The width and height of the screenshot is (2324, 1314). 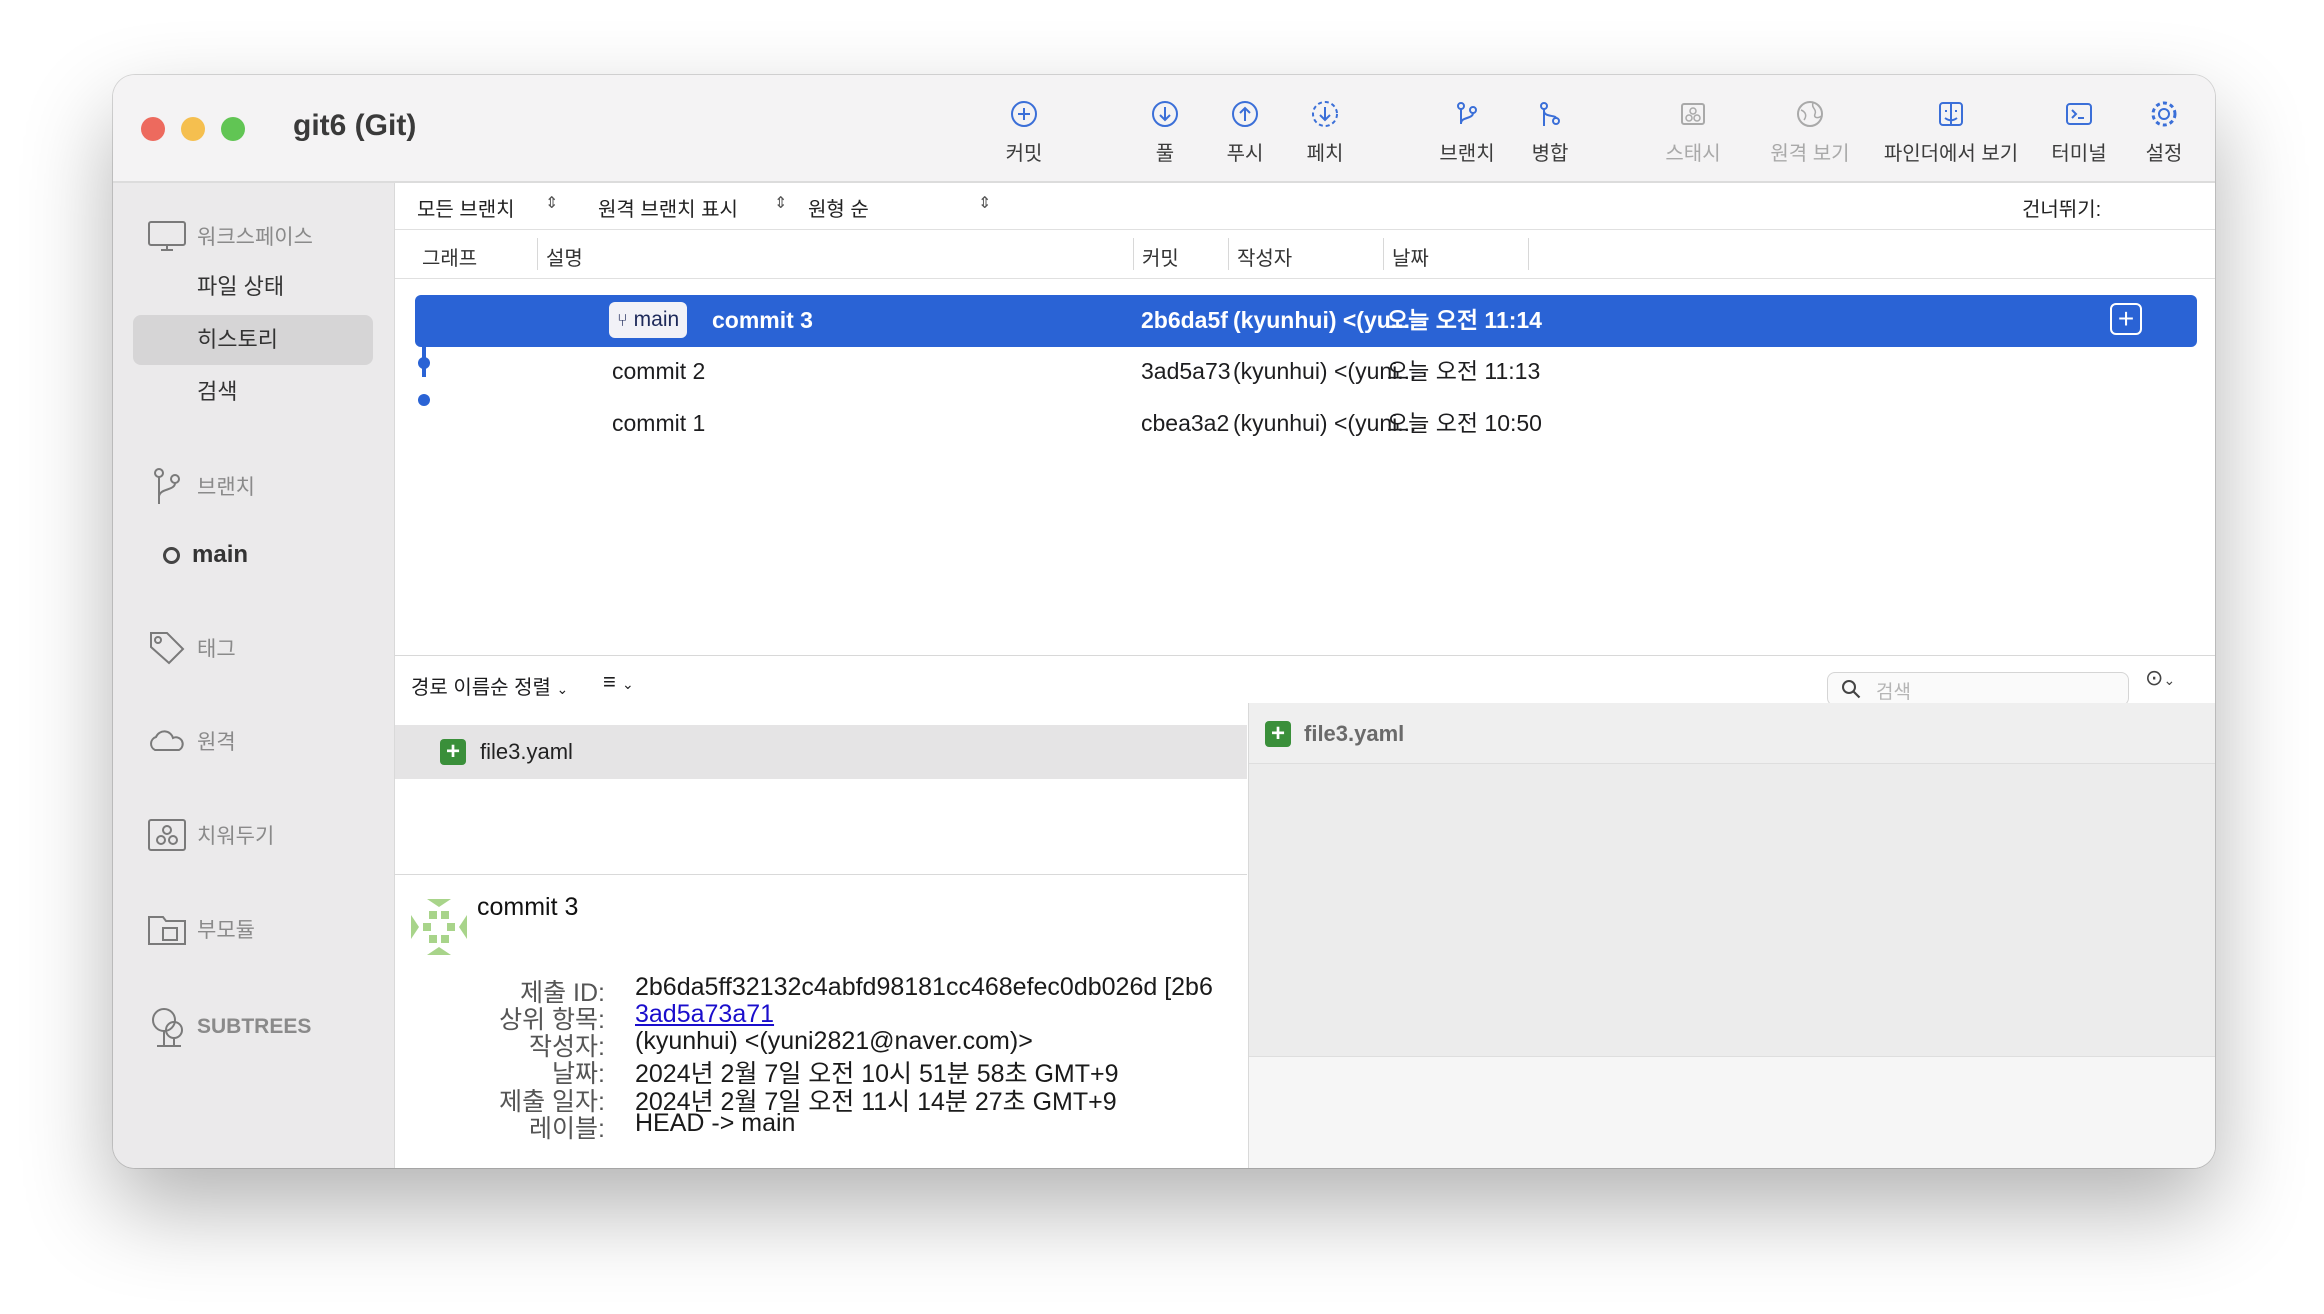 What do you see at coordinates (449, 256) in the screenshot?
I see `column-graph: 그래프` at bounding box center [449, 256].